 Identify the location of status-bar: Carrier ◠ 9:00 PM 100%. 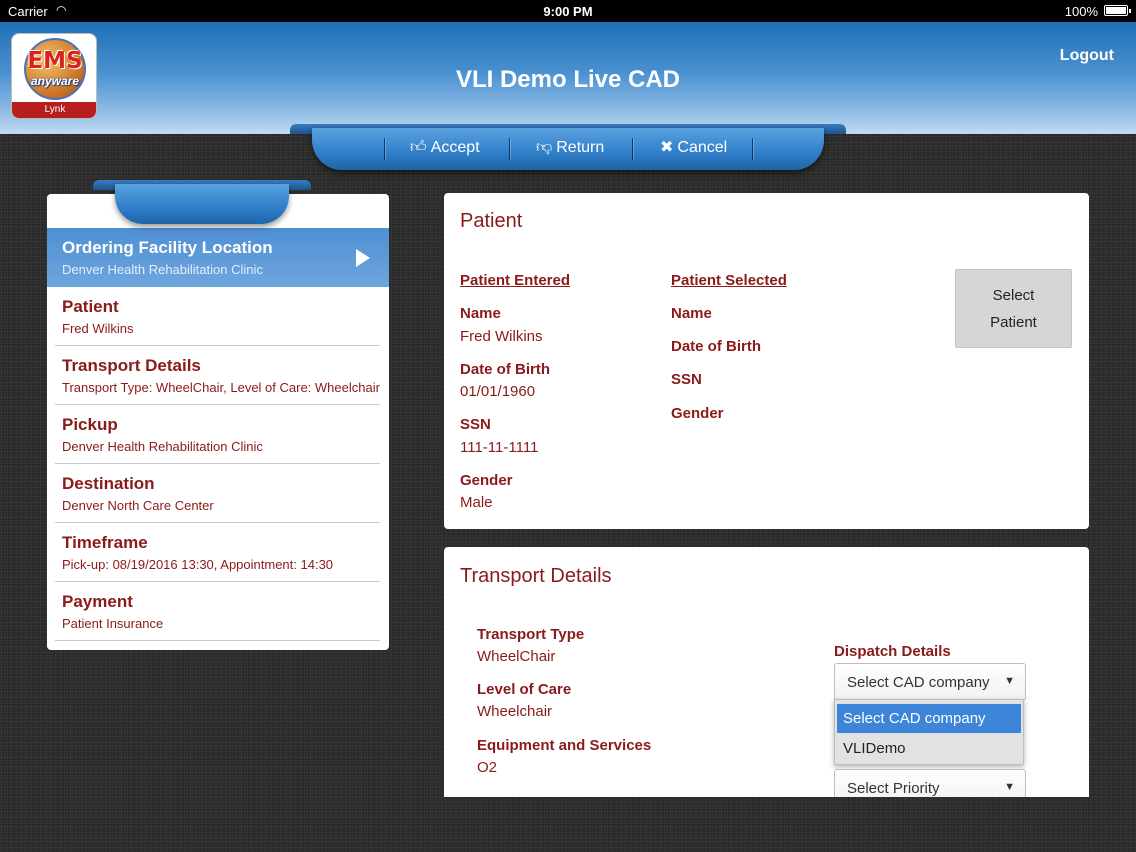
(568, 11).